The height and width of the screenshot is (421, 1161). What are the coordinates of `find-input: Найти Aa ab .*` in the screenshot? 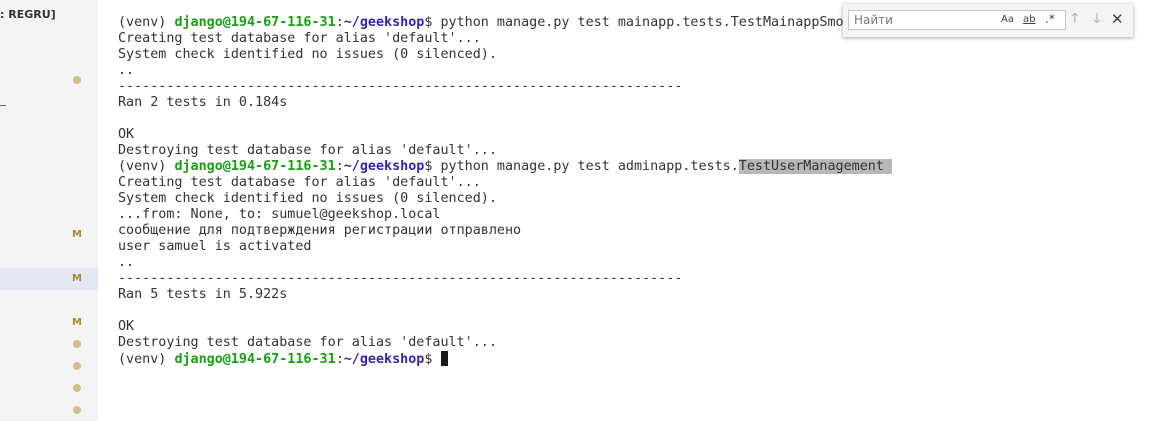 It's located at (957, 20).